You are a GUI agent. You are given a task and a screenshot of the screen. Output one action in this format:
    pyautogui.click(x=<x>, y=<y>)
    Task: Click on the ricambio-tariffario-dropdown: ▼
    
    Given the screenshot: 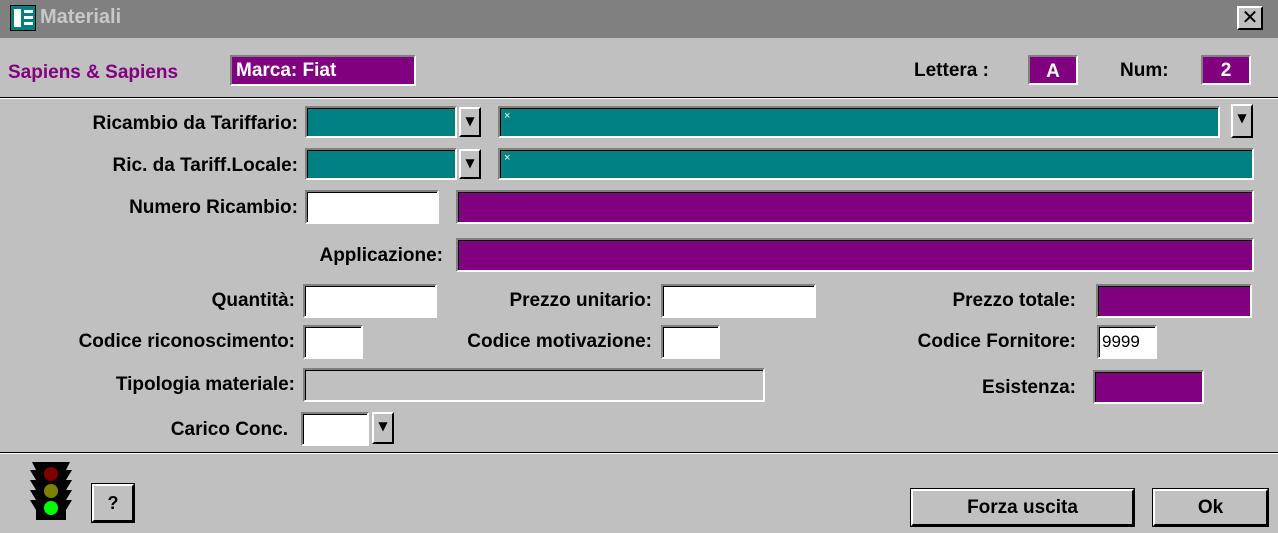 What is the action you would take?
    pyautogui.click(x=470, y=122)
    